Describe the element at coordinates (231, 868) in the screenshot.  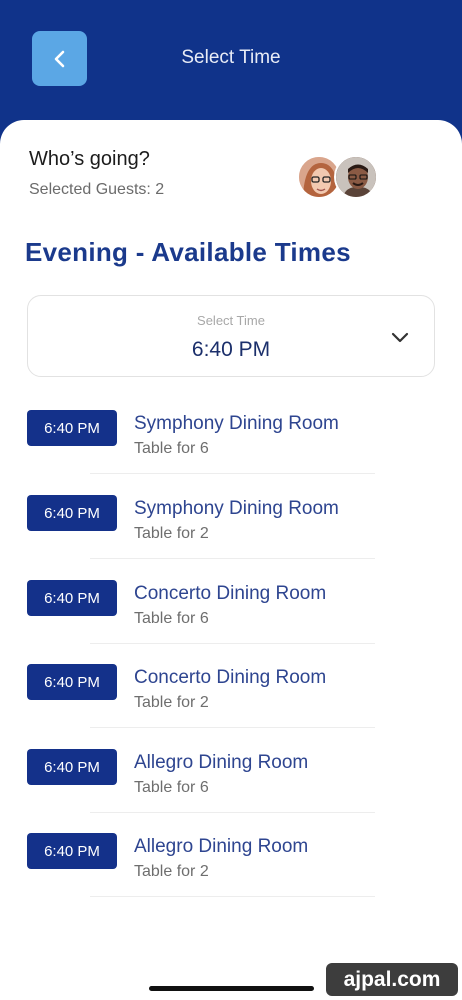
I see `time-option: 6:40 PM Allegro Dining Room Table for 2` at that location.